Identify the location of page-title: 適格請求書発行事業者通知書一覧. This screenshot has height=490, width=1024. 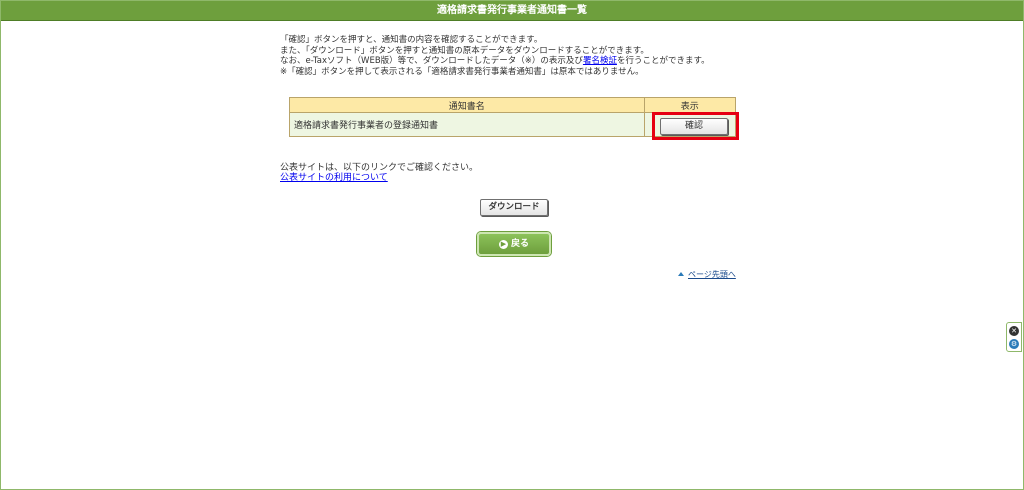
(512, 11).